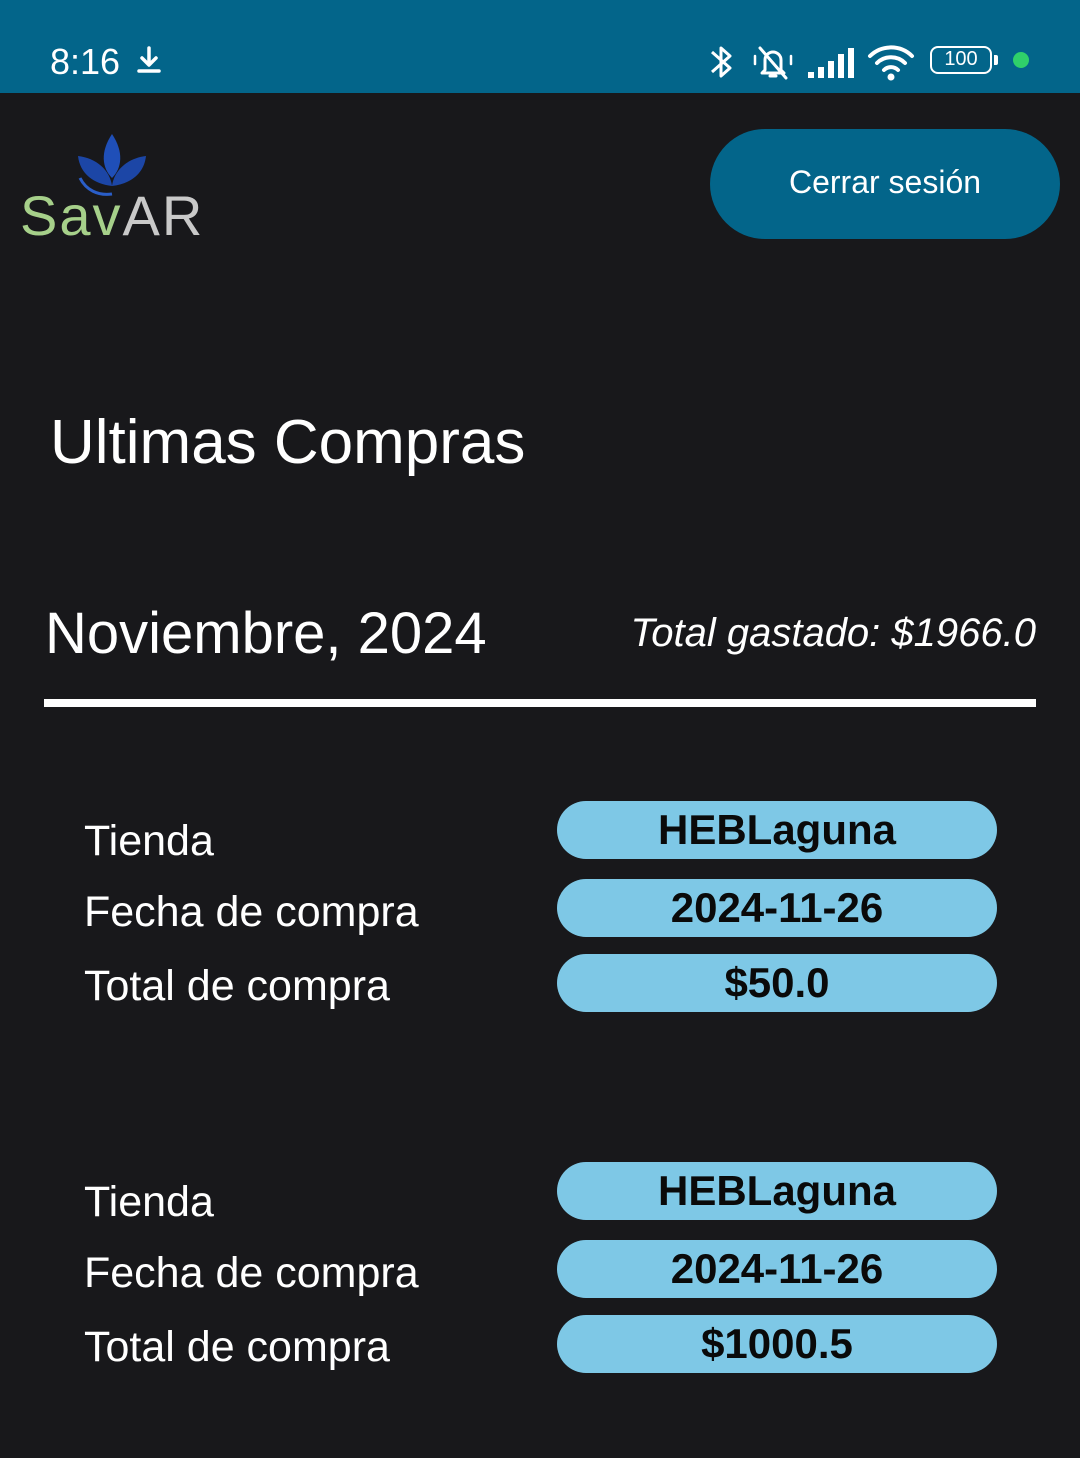  I want to click on divider, so click(540, 703).